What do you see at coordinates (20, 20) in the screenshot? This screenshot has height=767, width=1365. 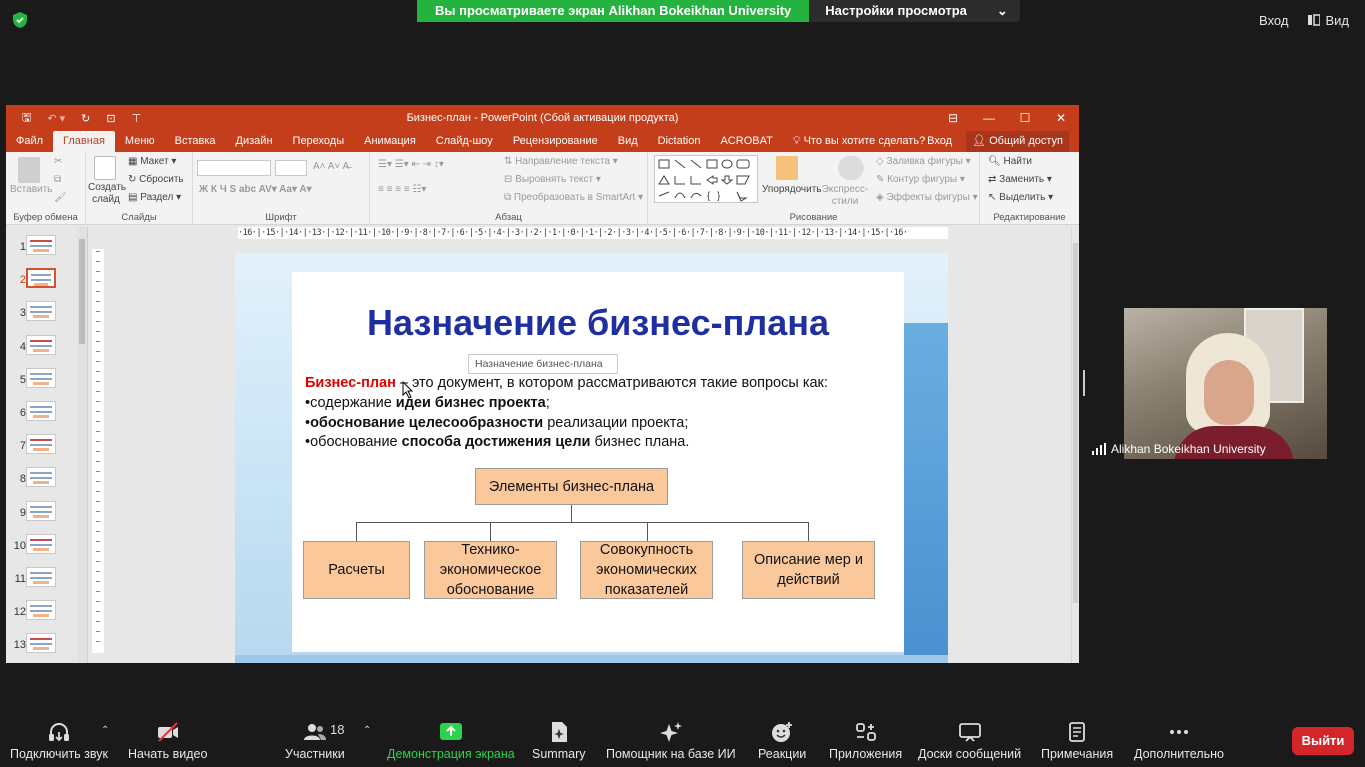 I see `security-shield-icon` at bounding box center [20, 20].